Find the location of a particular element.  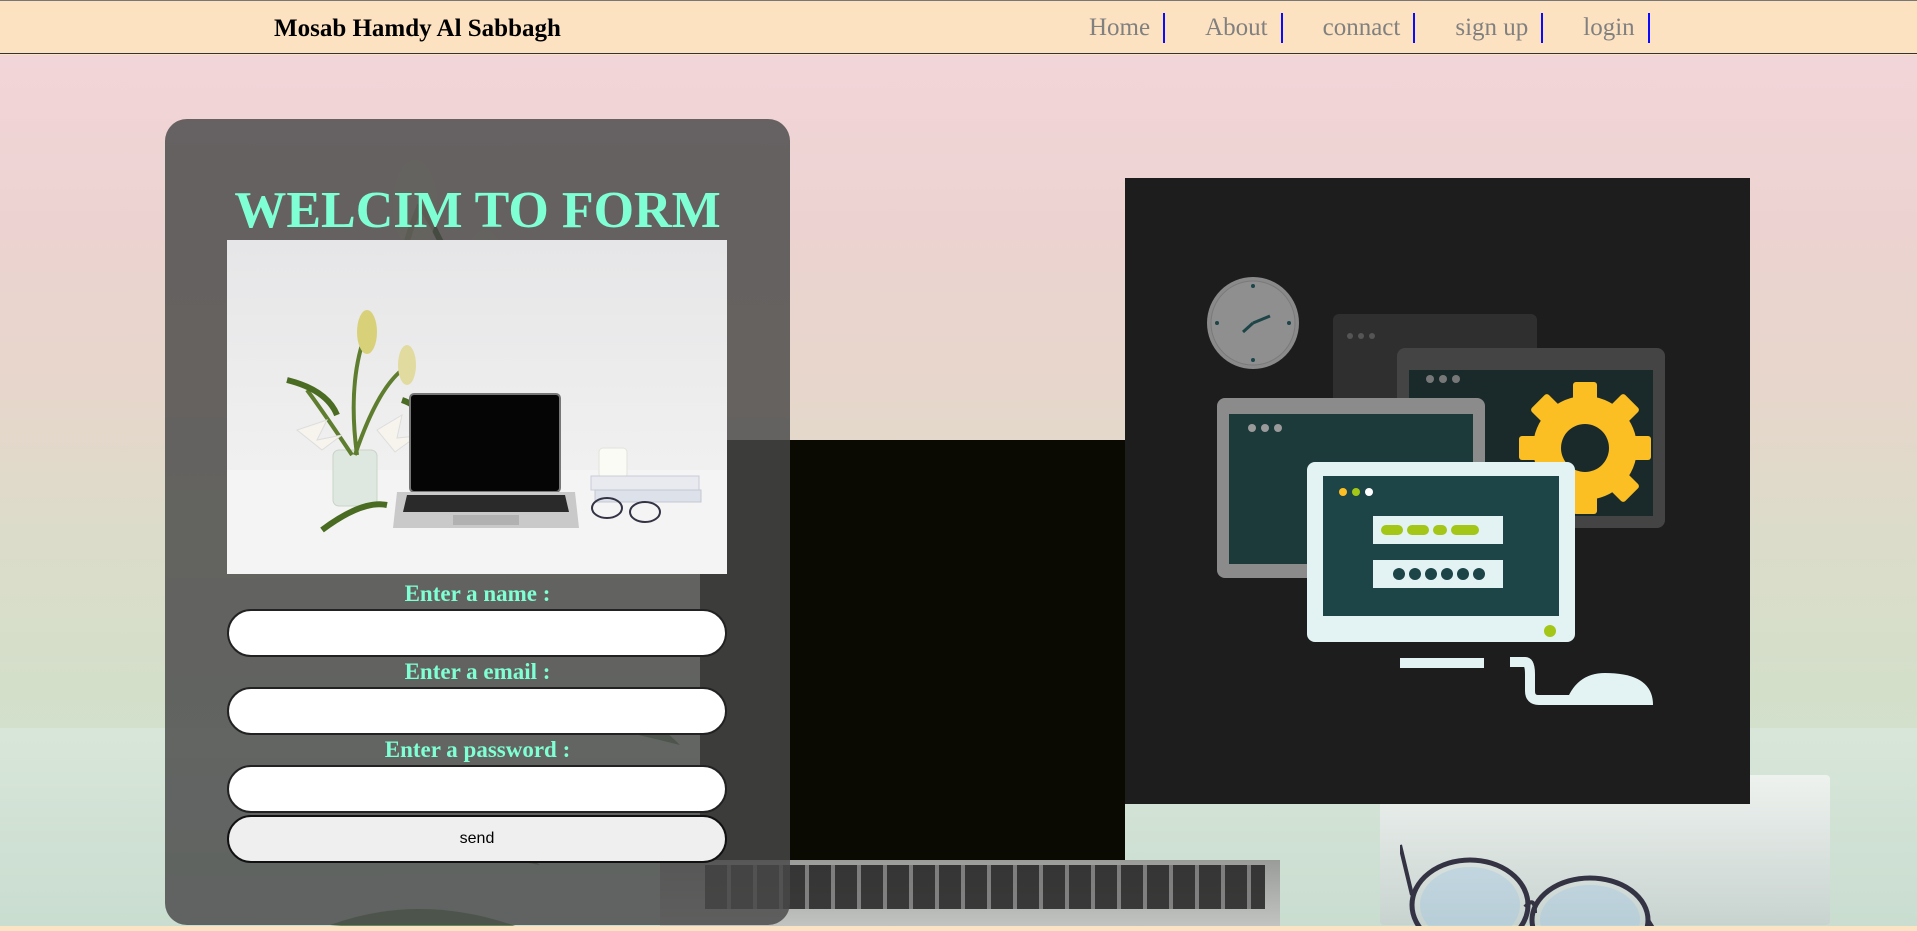

computer-settings-illustration is located at coordinates (1436, 491).